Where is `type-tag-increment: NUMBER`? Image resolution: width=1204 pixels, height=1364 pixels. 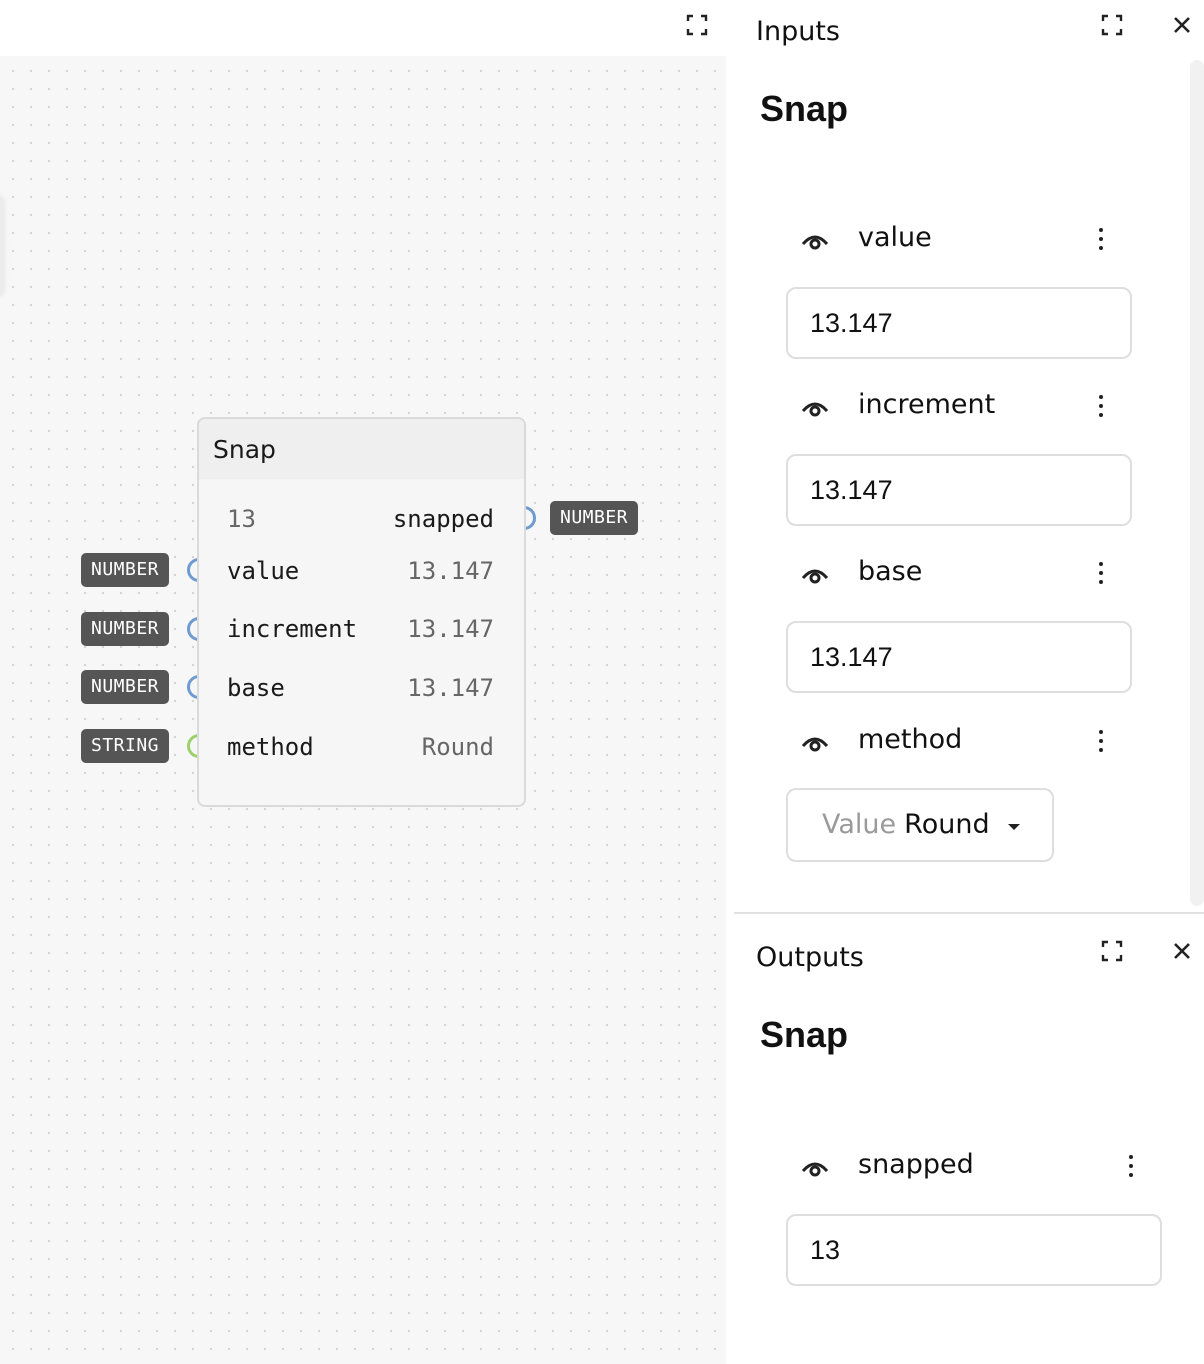 type-tag-increment: NUMBER is located at coordinates (125, 629).